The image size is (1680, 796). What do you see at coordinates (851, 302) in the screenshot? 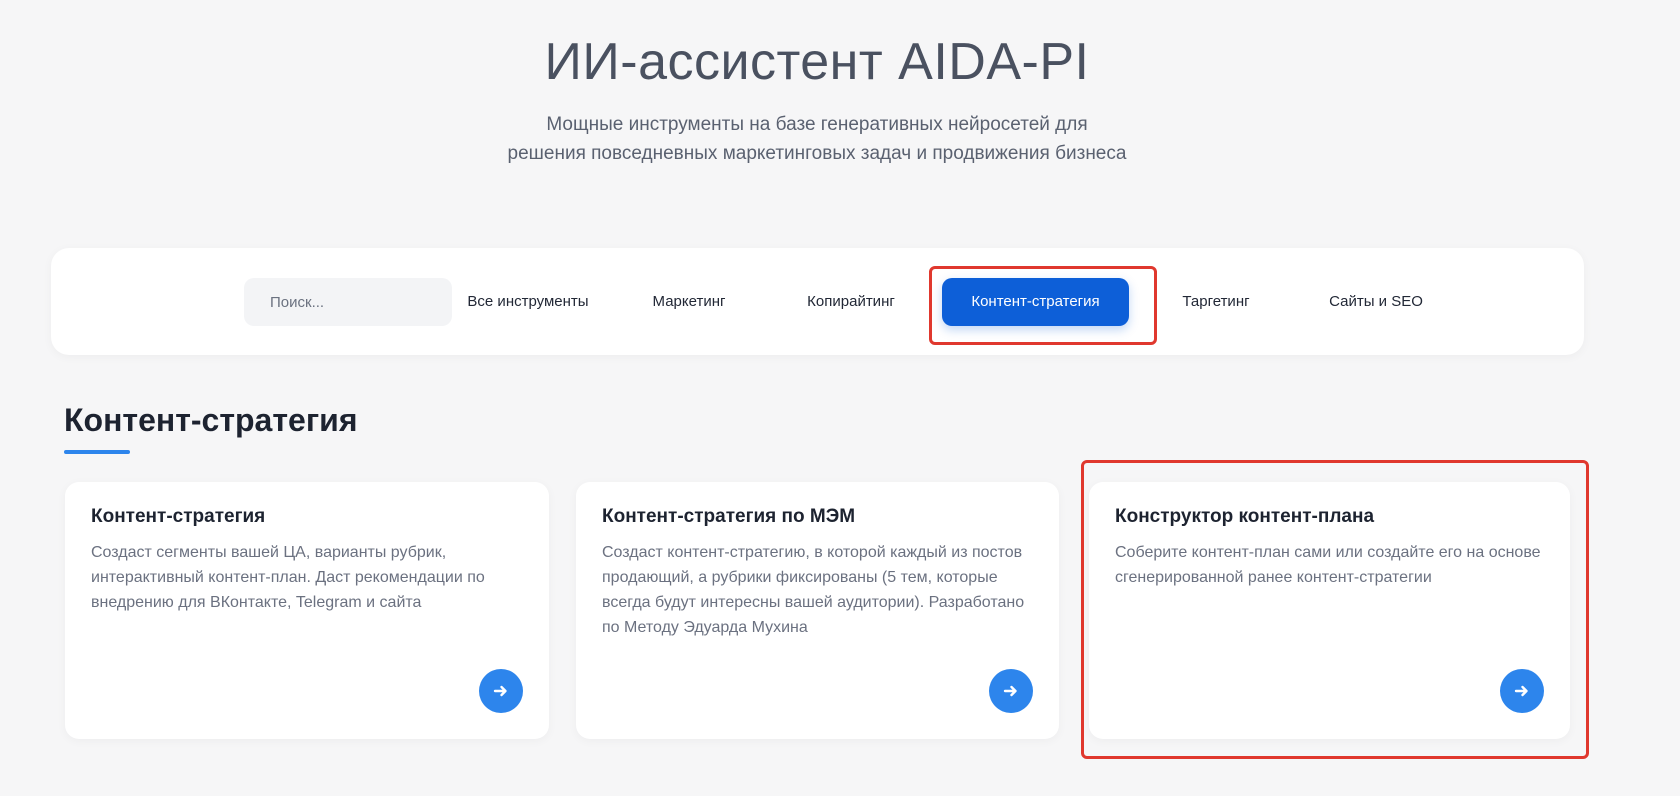
I see `tab-copywriting: Копирайтинг` at bounding box center [851, 302].